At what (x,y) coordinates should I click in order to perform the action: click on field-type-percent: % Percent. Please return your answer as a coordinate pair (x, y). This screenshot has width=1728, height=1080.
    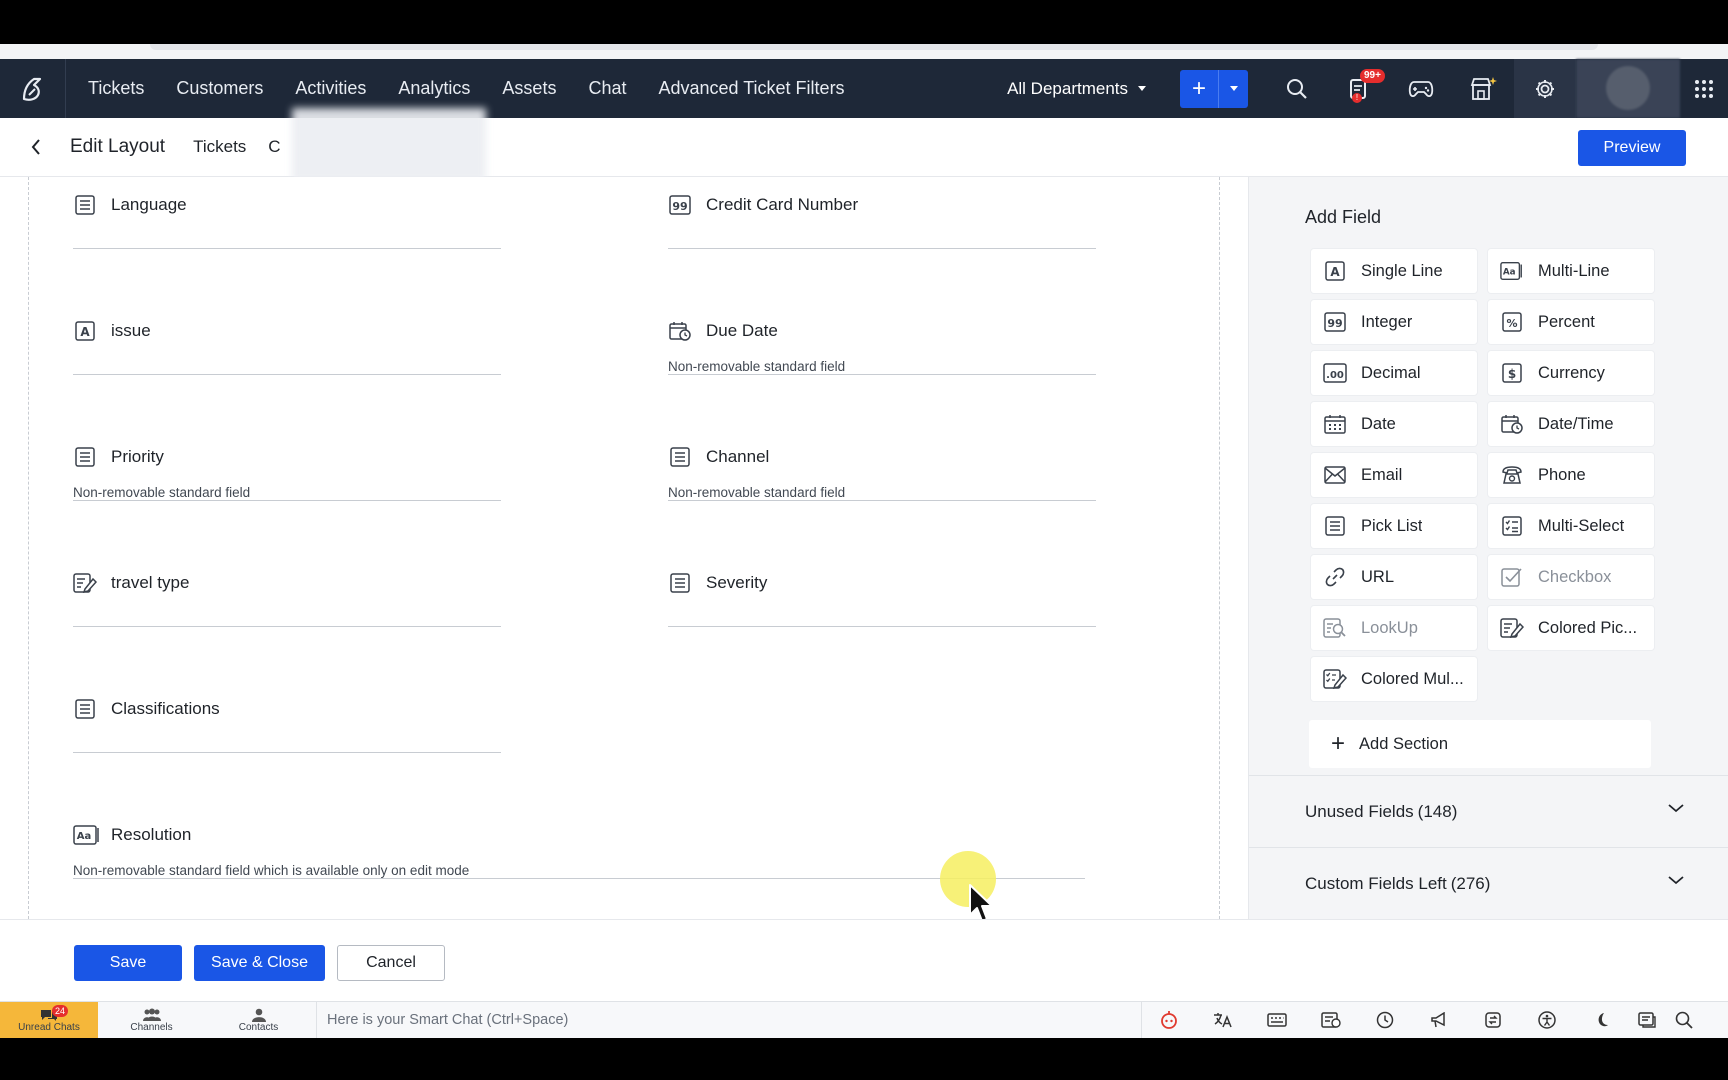
    Looking at the image, I should click on (1571, 322).